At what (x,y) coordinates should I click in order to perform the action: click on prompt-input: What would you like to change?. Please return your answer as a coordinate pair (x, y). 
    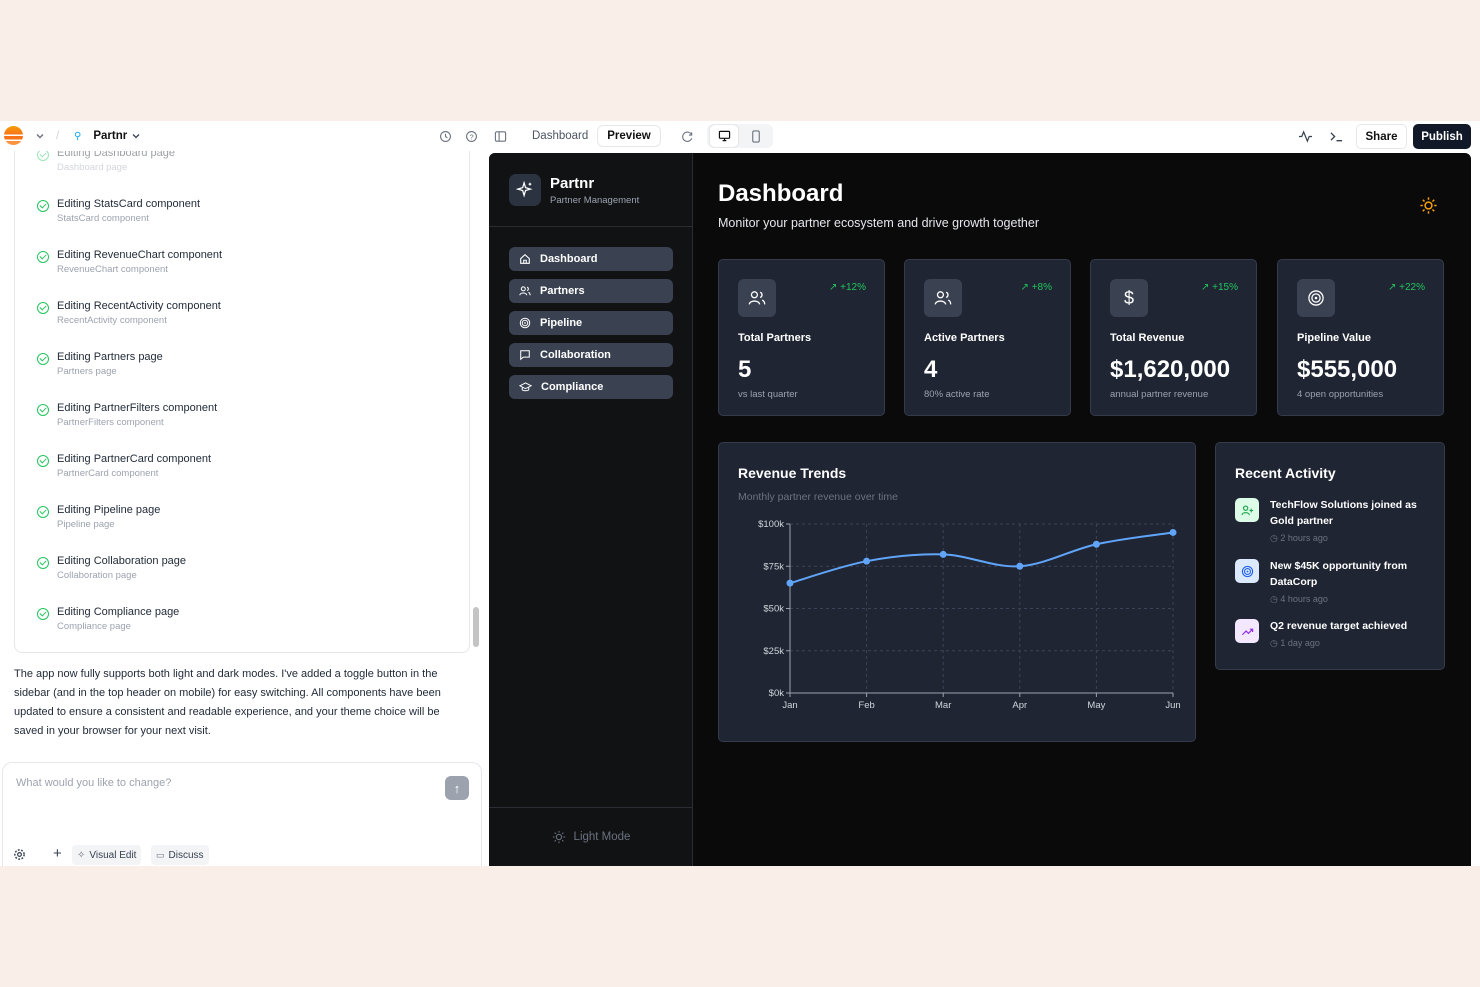
    Looking at the image, I should click on (93, 783).